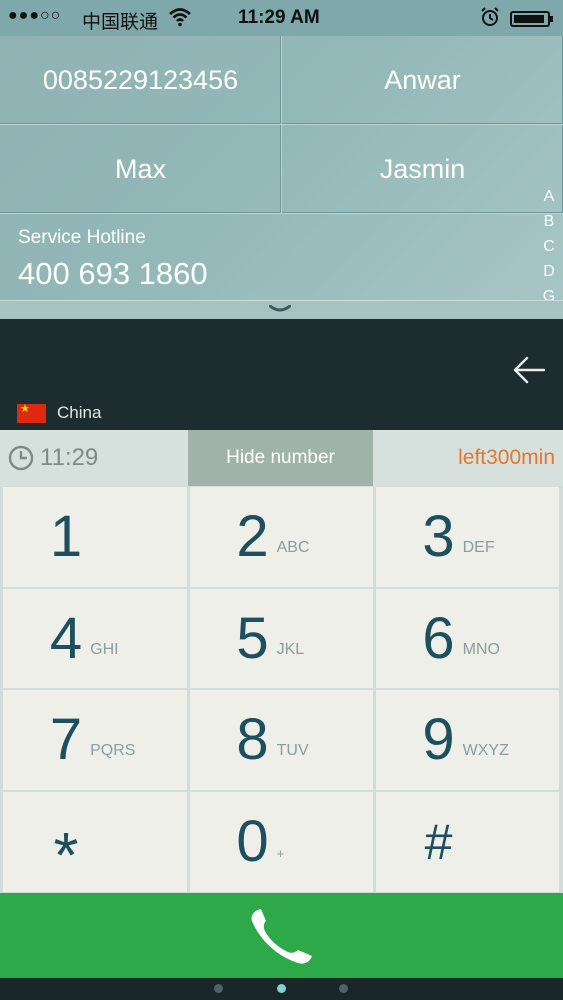 This screenshot has width=563, height=1000. Describe the element at coordinates (141, 80) in the screenshot. I see `contact-tile: 0085229123456` at that location.